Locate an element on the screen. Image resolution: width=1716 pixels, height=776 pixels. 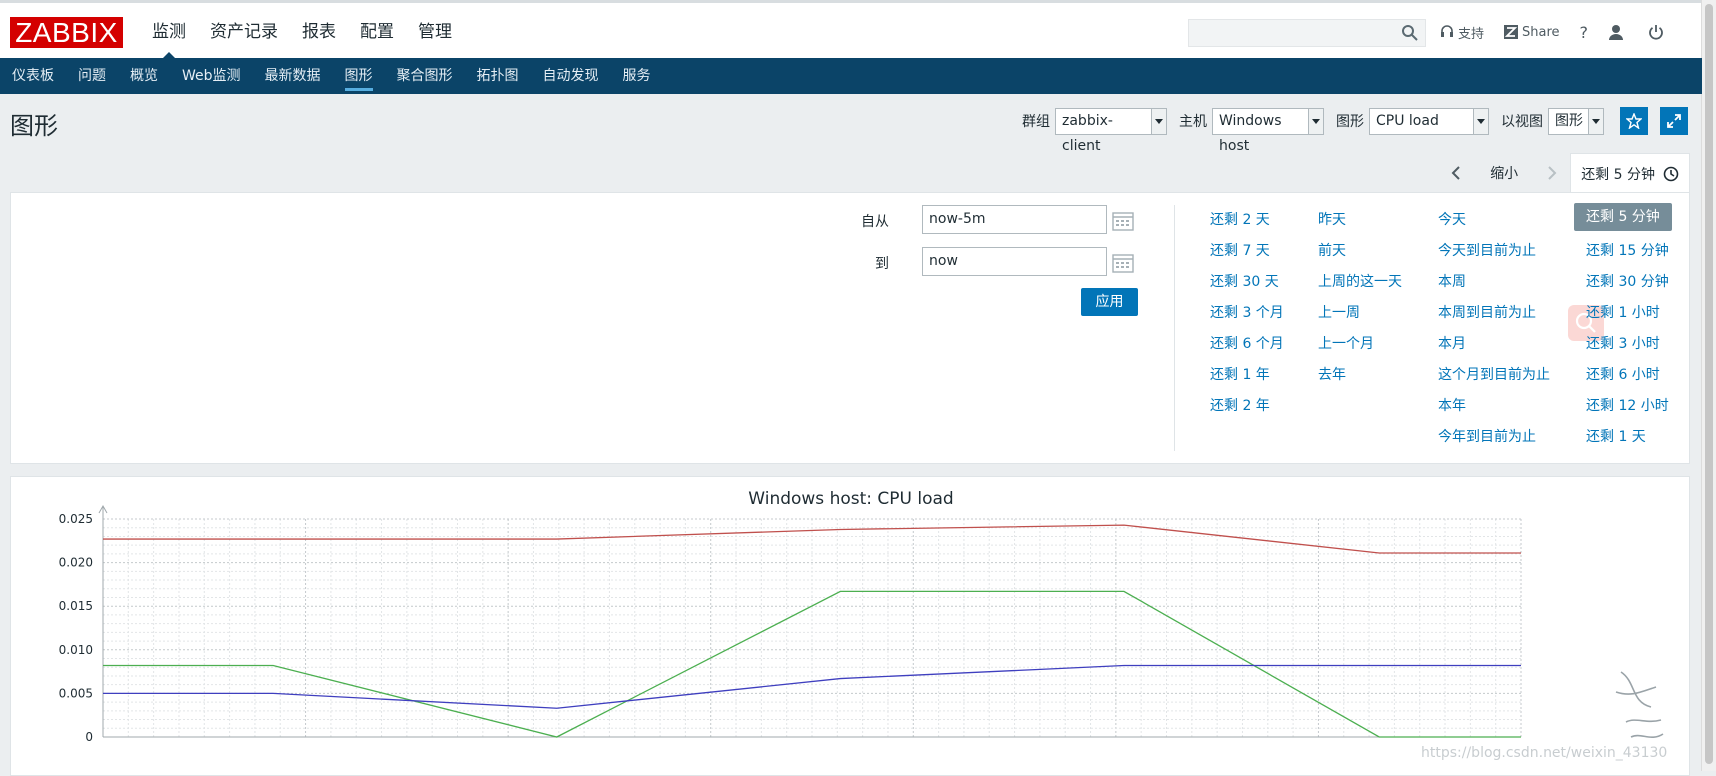
quick-range-3h: 还剩 3 小时 is located at coordinates (1623, 343).